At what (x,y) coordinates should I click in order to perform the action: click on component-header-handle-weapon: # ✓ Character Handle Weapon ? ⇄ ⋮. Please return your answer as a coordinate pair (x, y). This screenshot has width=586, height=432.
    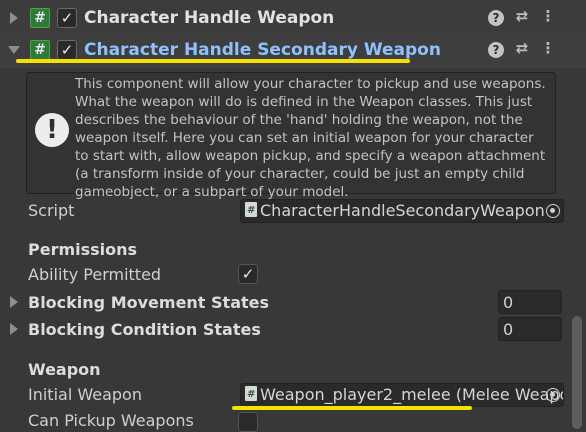
    Looking at the image, I should click on (293, 18).